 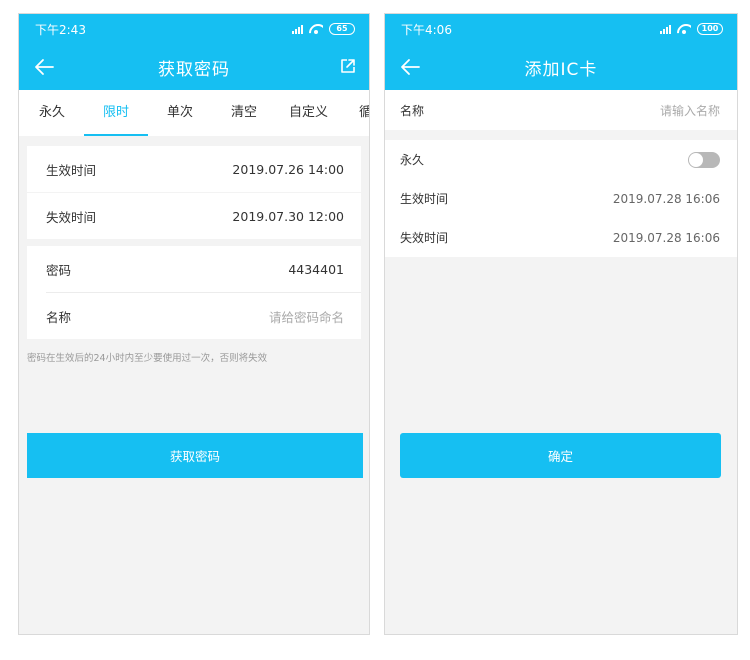 What do you see at coordinates (194, 69) in the screenshot?
I see `page-title: 获取密码` at bounding box center [194, 69].